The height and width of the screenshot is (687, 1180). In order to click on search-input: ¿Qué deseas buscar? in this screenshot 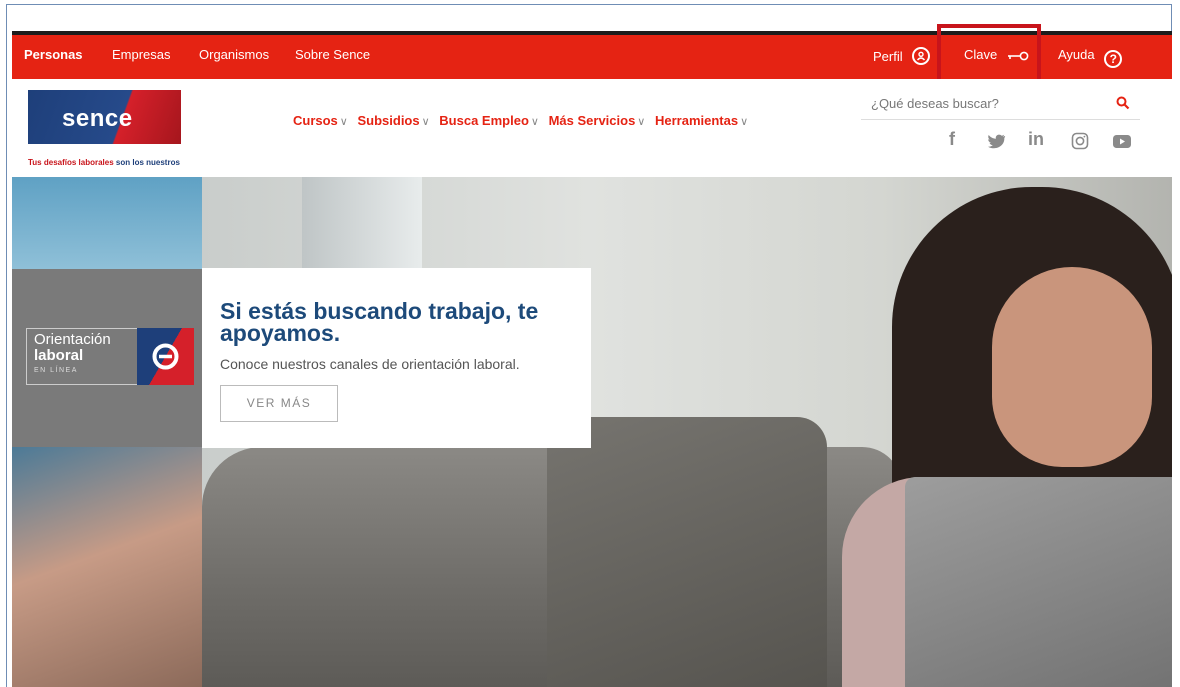, I will do `click(1000, 105)`.